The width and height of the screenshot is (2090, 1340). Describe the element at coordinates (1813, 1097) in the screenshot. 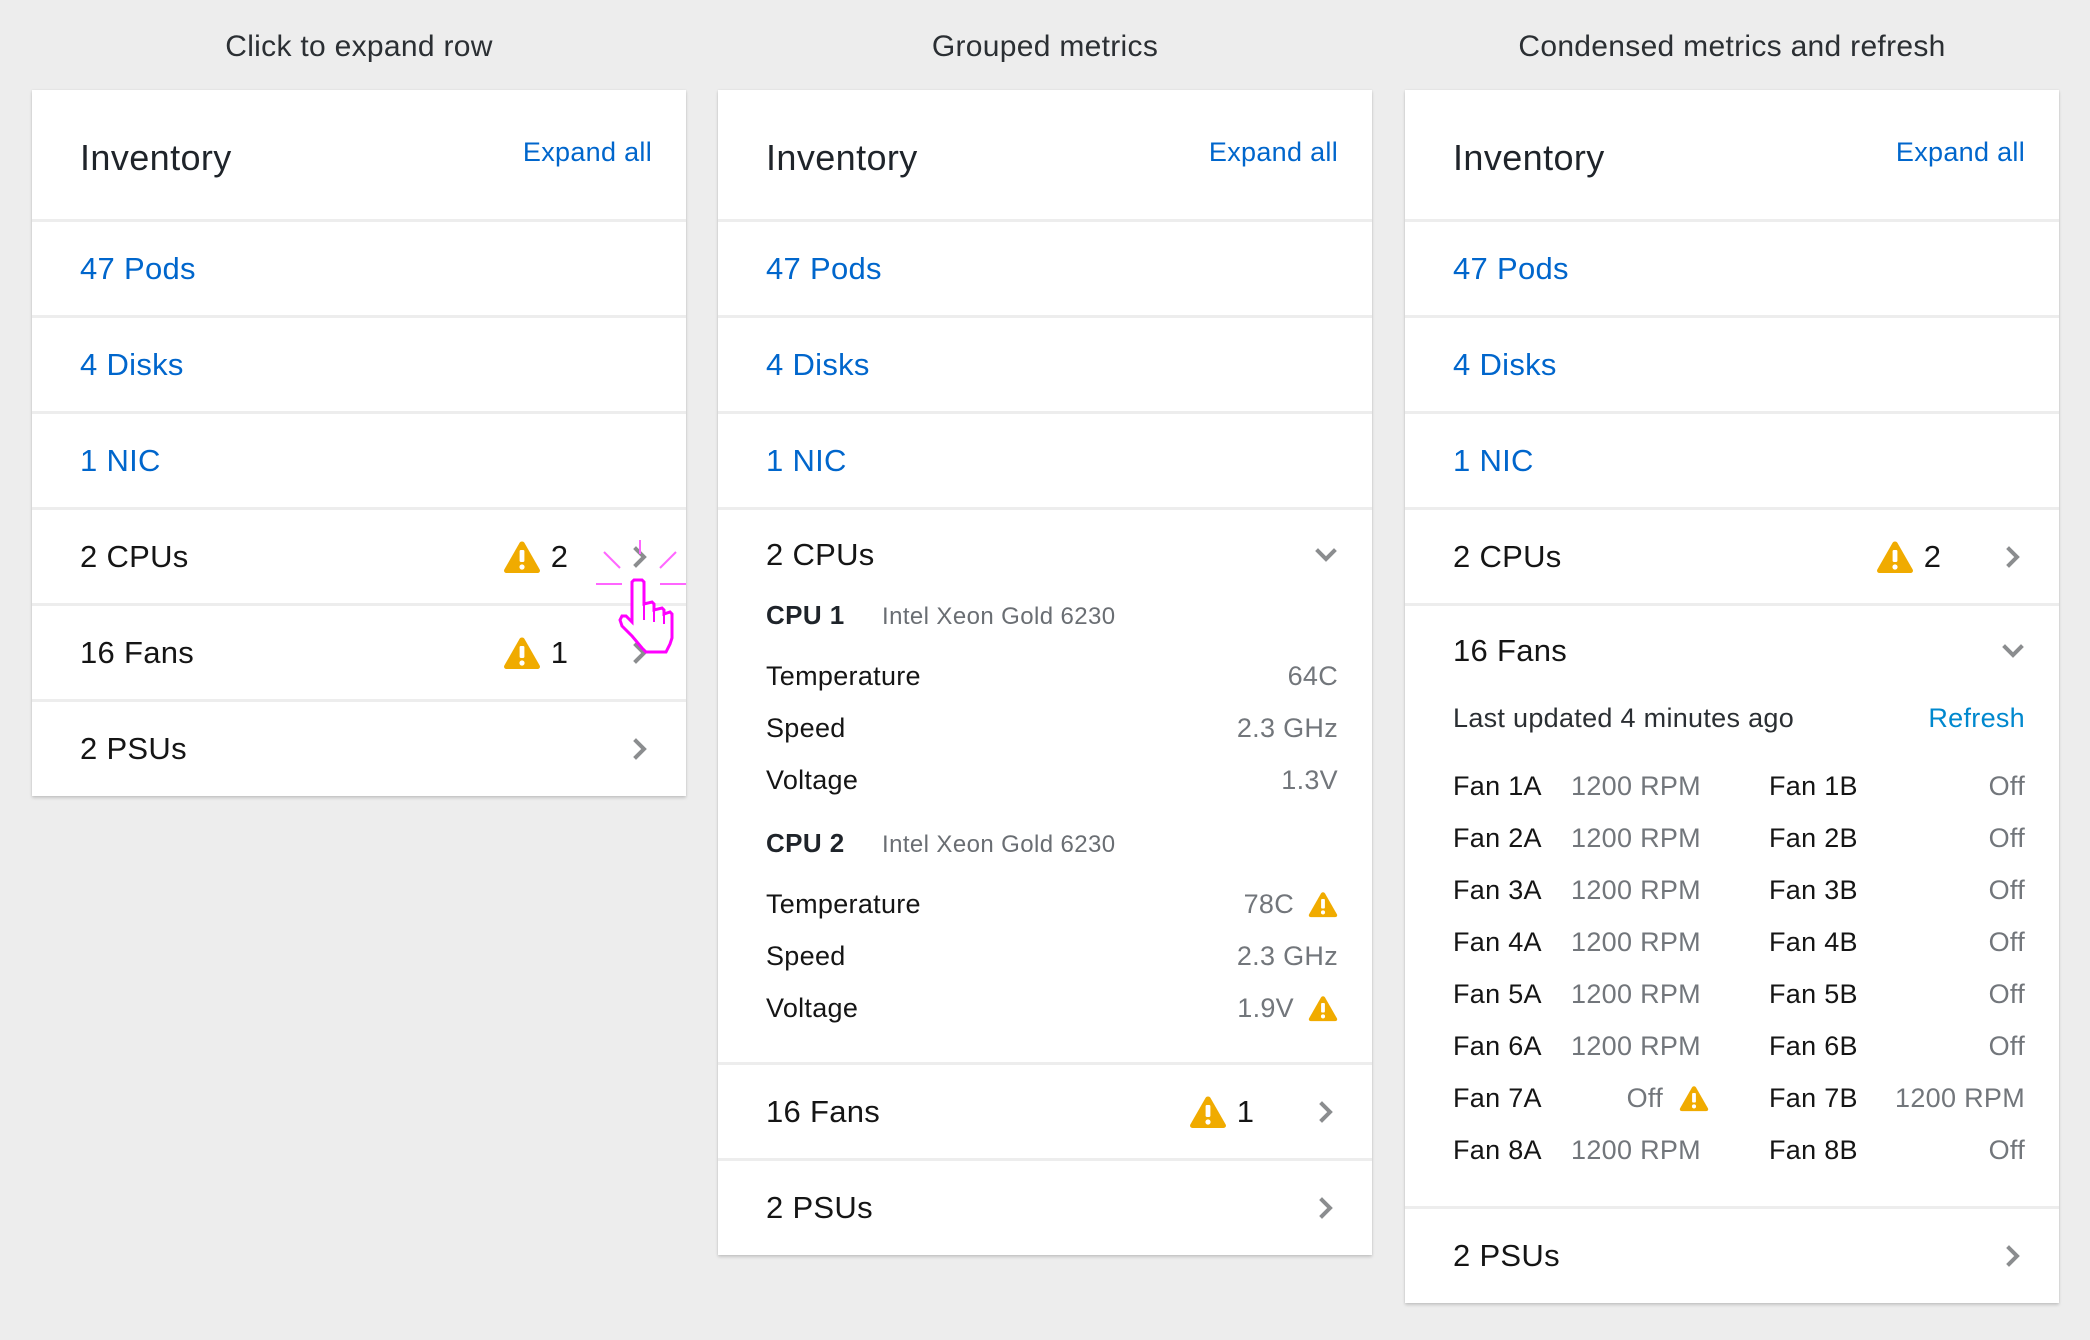

I see `fan-name: Fan 7B` at that location.